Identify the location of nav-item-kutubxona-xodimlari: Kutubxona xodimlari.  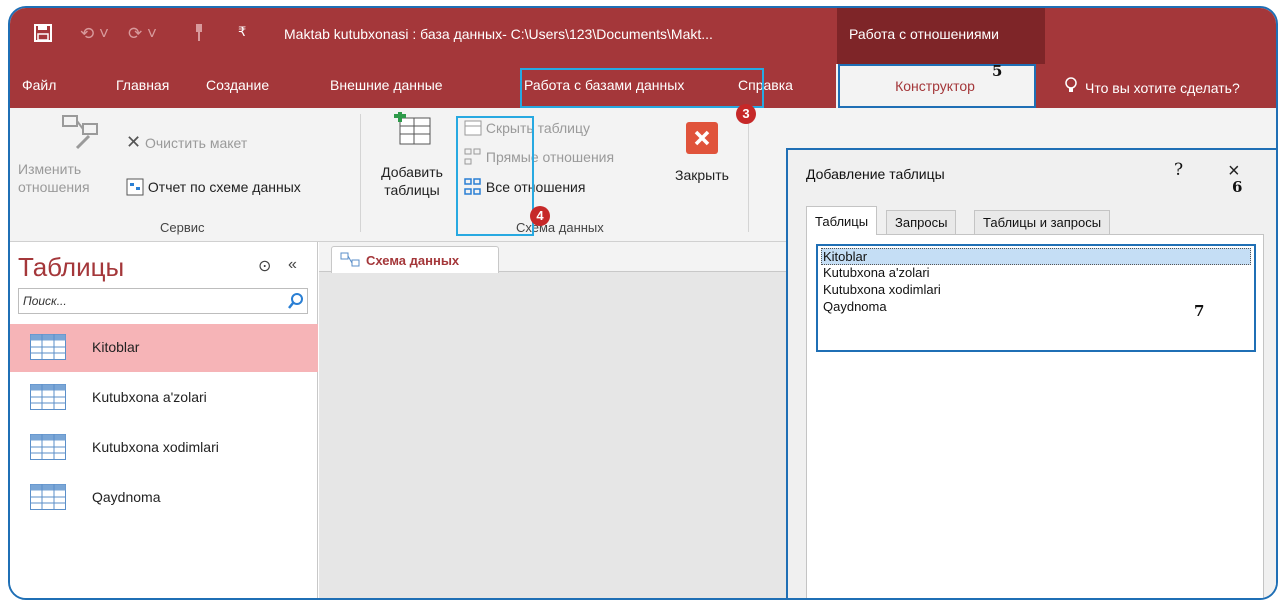
(164, 448).